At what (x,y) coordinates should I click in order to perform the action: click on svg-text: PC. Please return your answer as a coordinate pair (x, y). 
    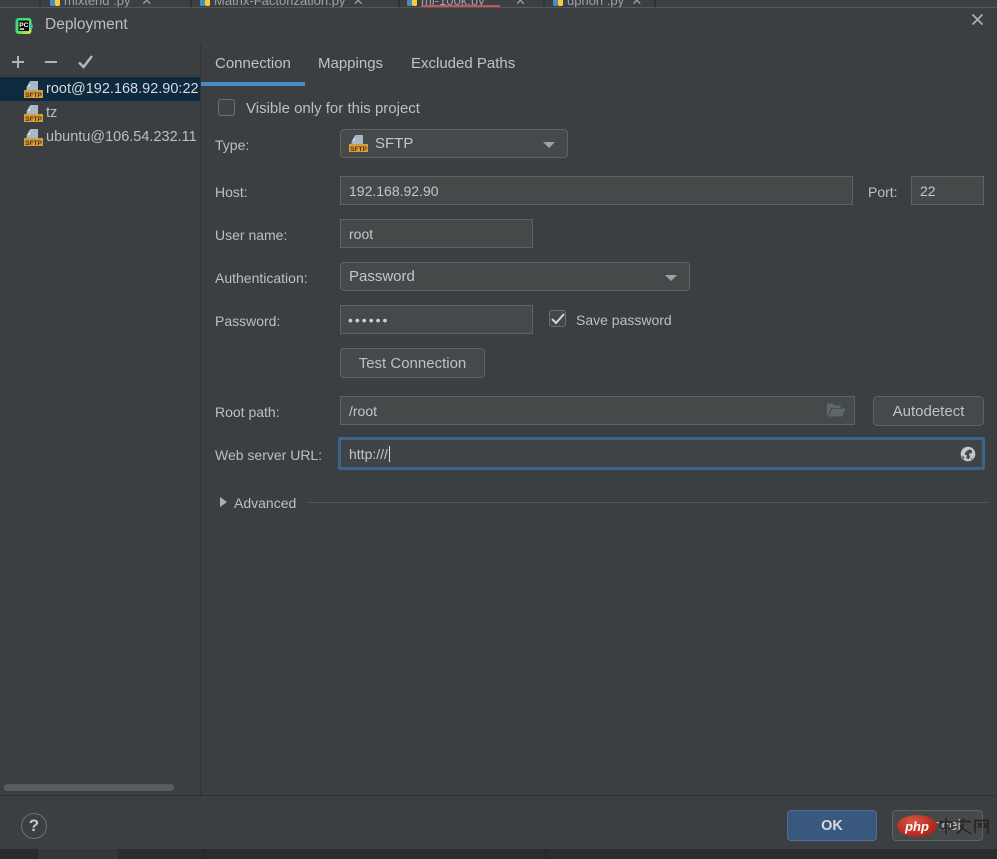
    Looking at the image, I should click on (23, 25).